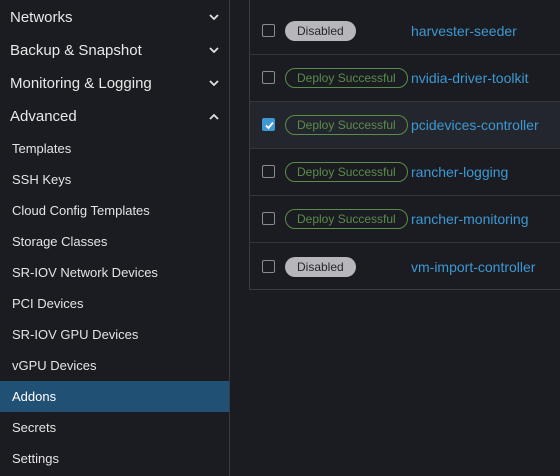  What do you see at coordinates (42, 179) in the screenshot?
I see `sidebar-item-label: SSH Keys` at bounding box center [42, 179].